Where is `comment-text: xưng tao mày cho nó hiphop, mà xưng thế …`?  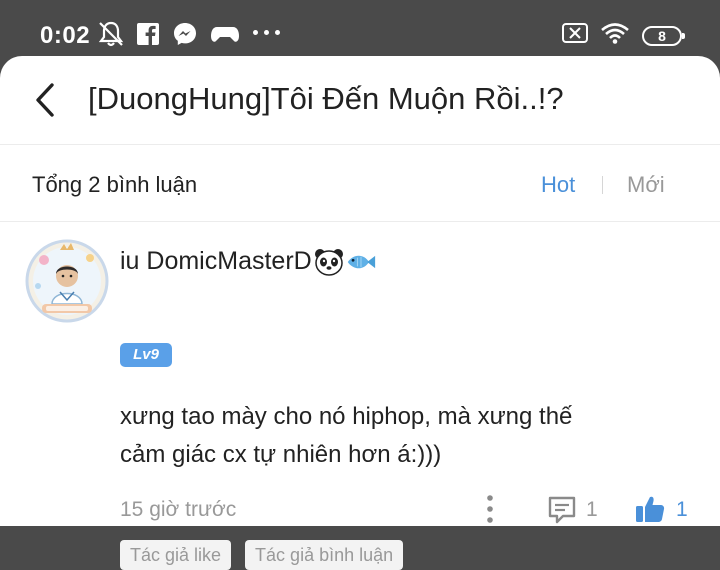
comment-text: xưng tao mày cho nó hiphop, mà xưng thế … is located at coordinates (400, 436).